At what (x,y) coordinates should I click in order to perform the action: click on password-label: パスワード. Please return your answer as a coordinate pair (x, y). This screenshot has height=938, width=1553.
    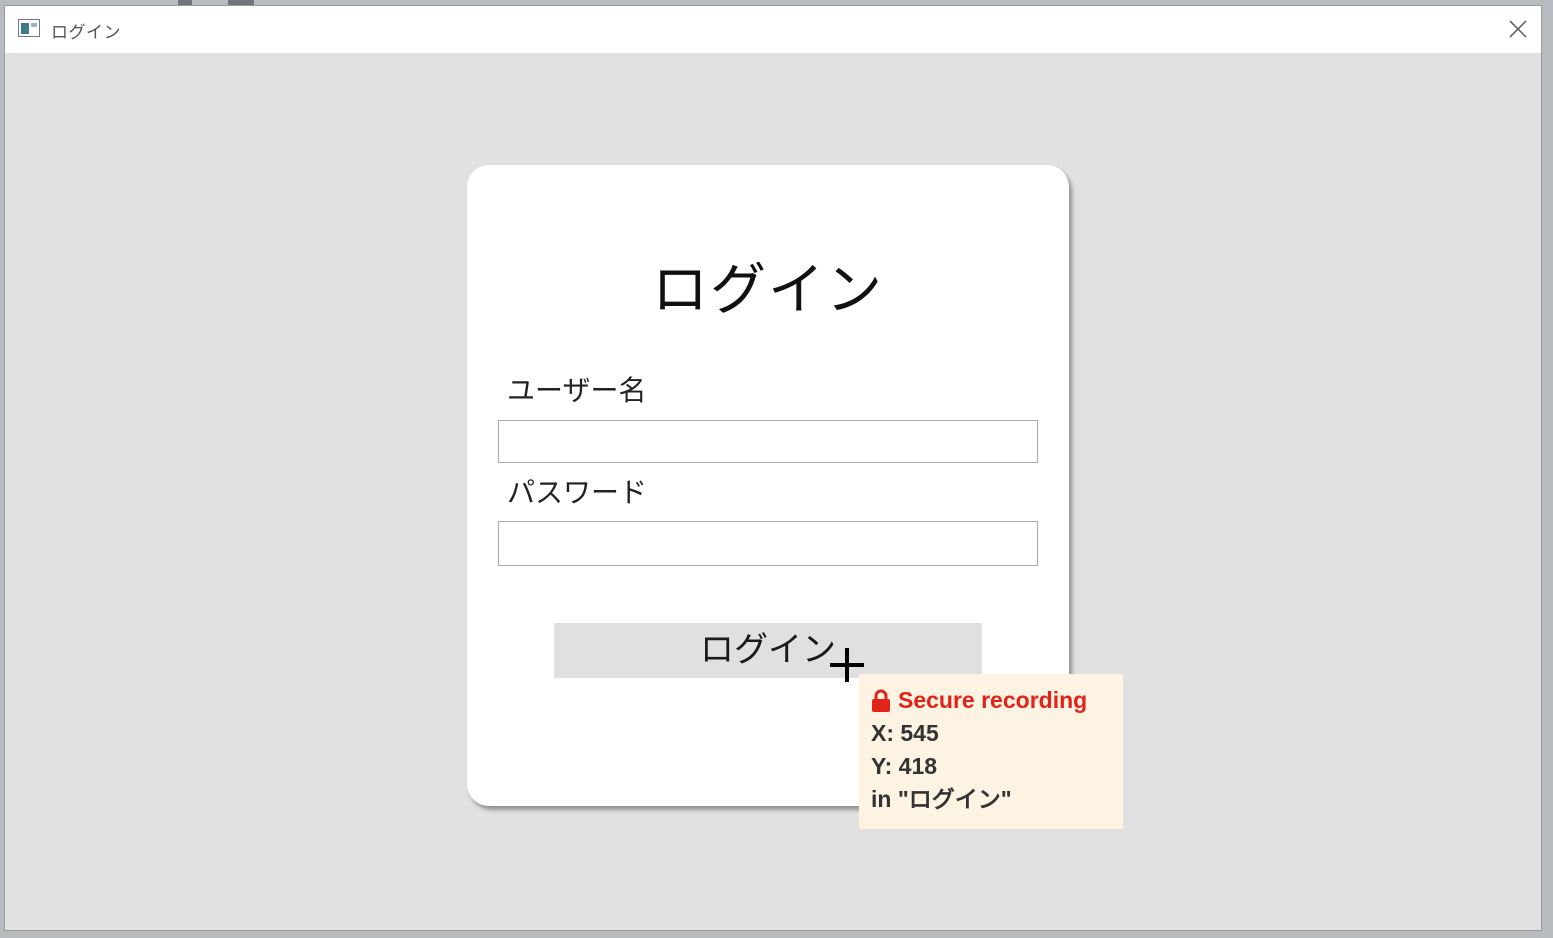
    Looking at the image, I should click on (577, 492).